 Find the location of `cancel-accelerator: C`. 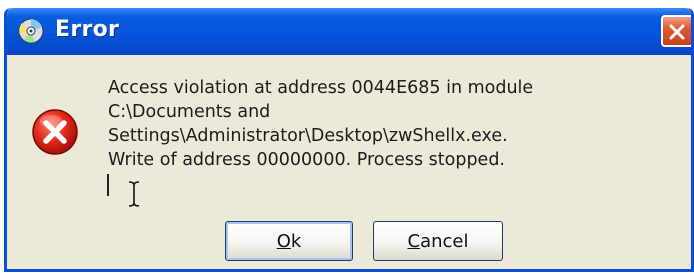

cancel-accelerator: C is located at coordinates (414, 241).